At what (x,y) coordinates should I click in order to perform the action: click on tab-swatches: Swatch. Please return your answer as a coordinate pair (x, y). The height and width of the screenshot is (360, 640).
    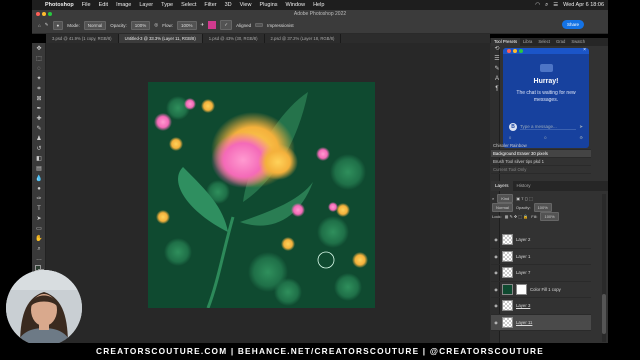
    Looking at the image, I should click on (578, 42).